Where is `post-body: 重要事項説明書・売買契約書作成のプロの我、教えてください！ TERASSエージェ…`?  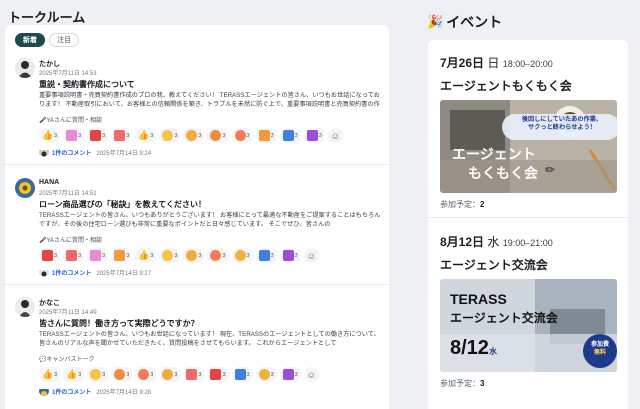
post-body: 重要事項説明書・売買契約書作成のプロの我、教えてください！ TERASSエージェ… is located at coordinates (209, 100).